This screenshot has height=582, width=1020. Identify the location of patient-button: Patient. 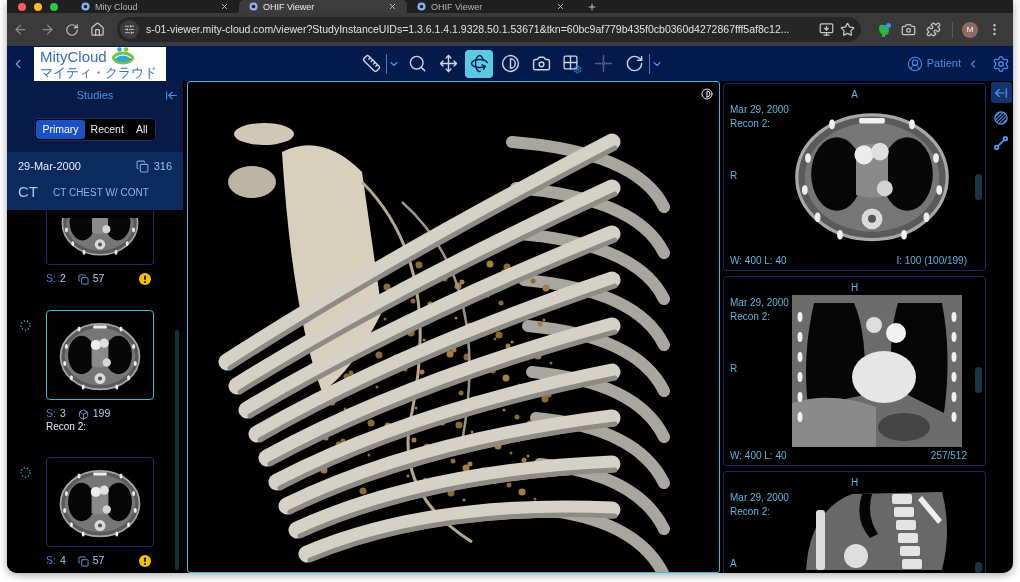
(942, 63).